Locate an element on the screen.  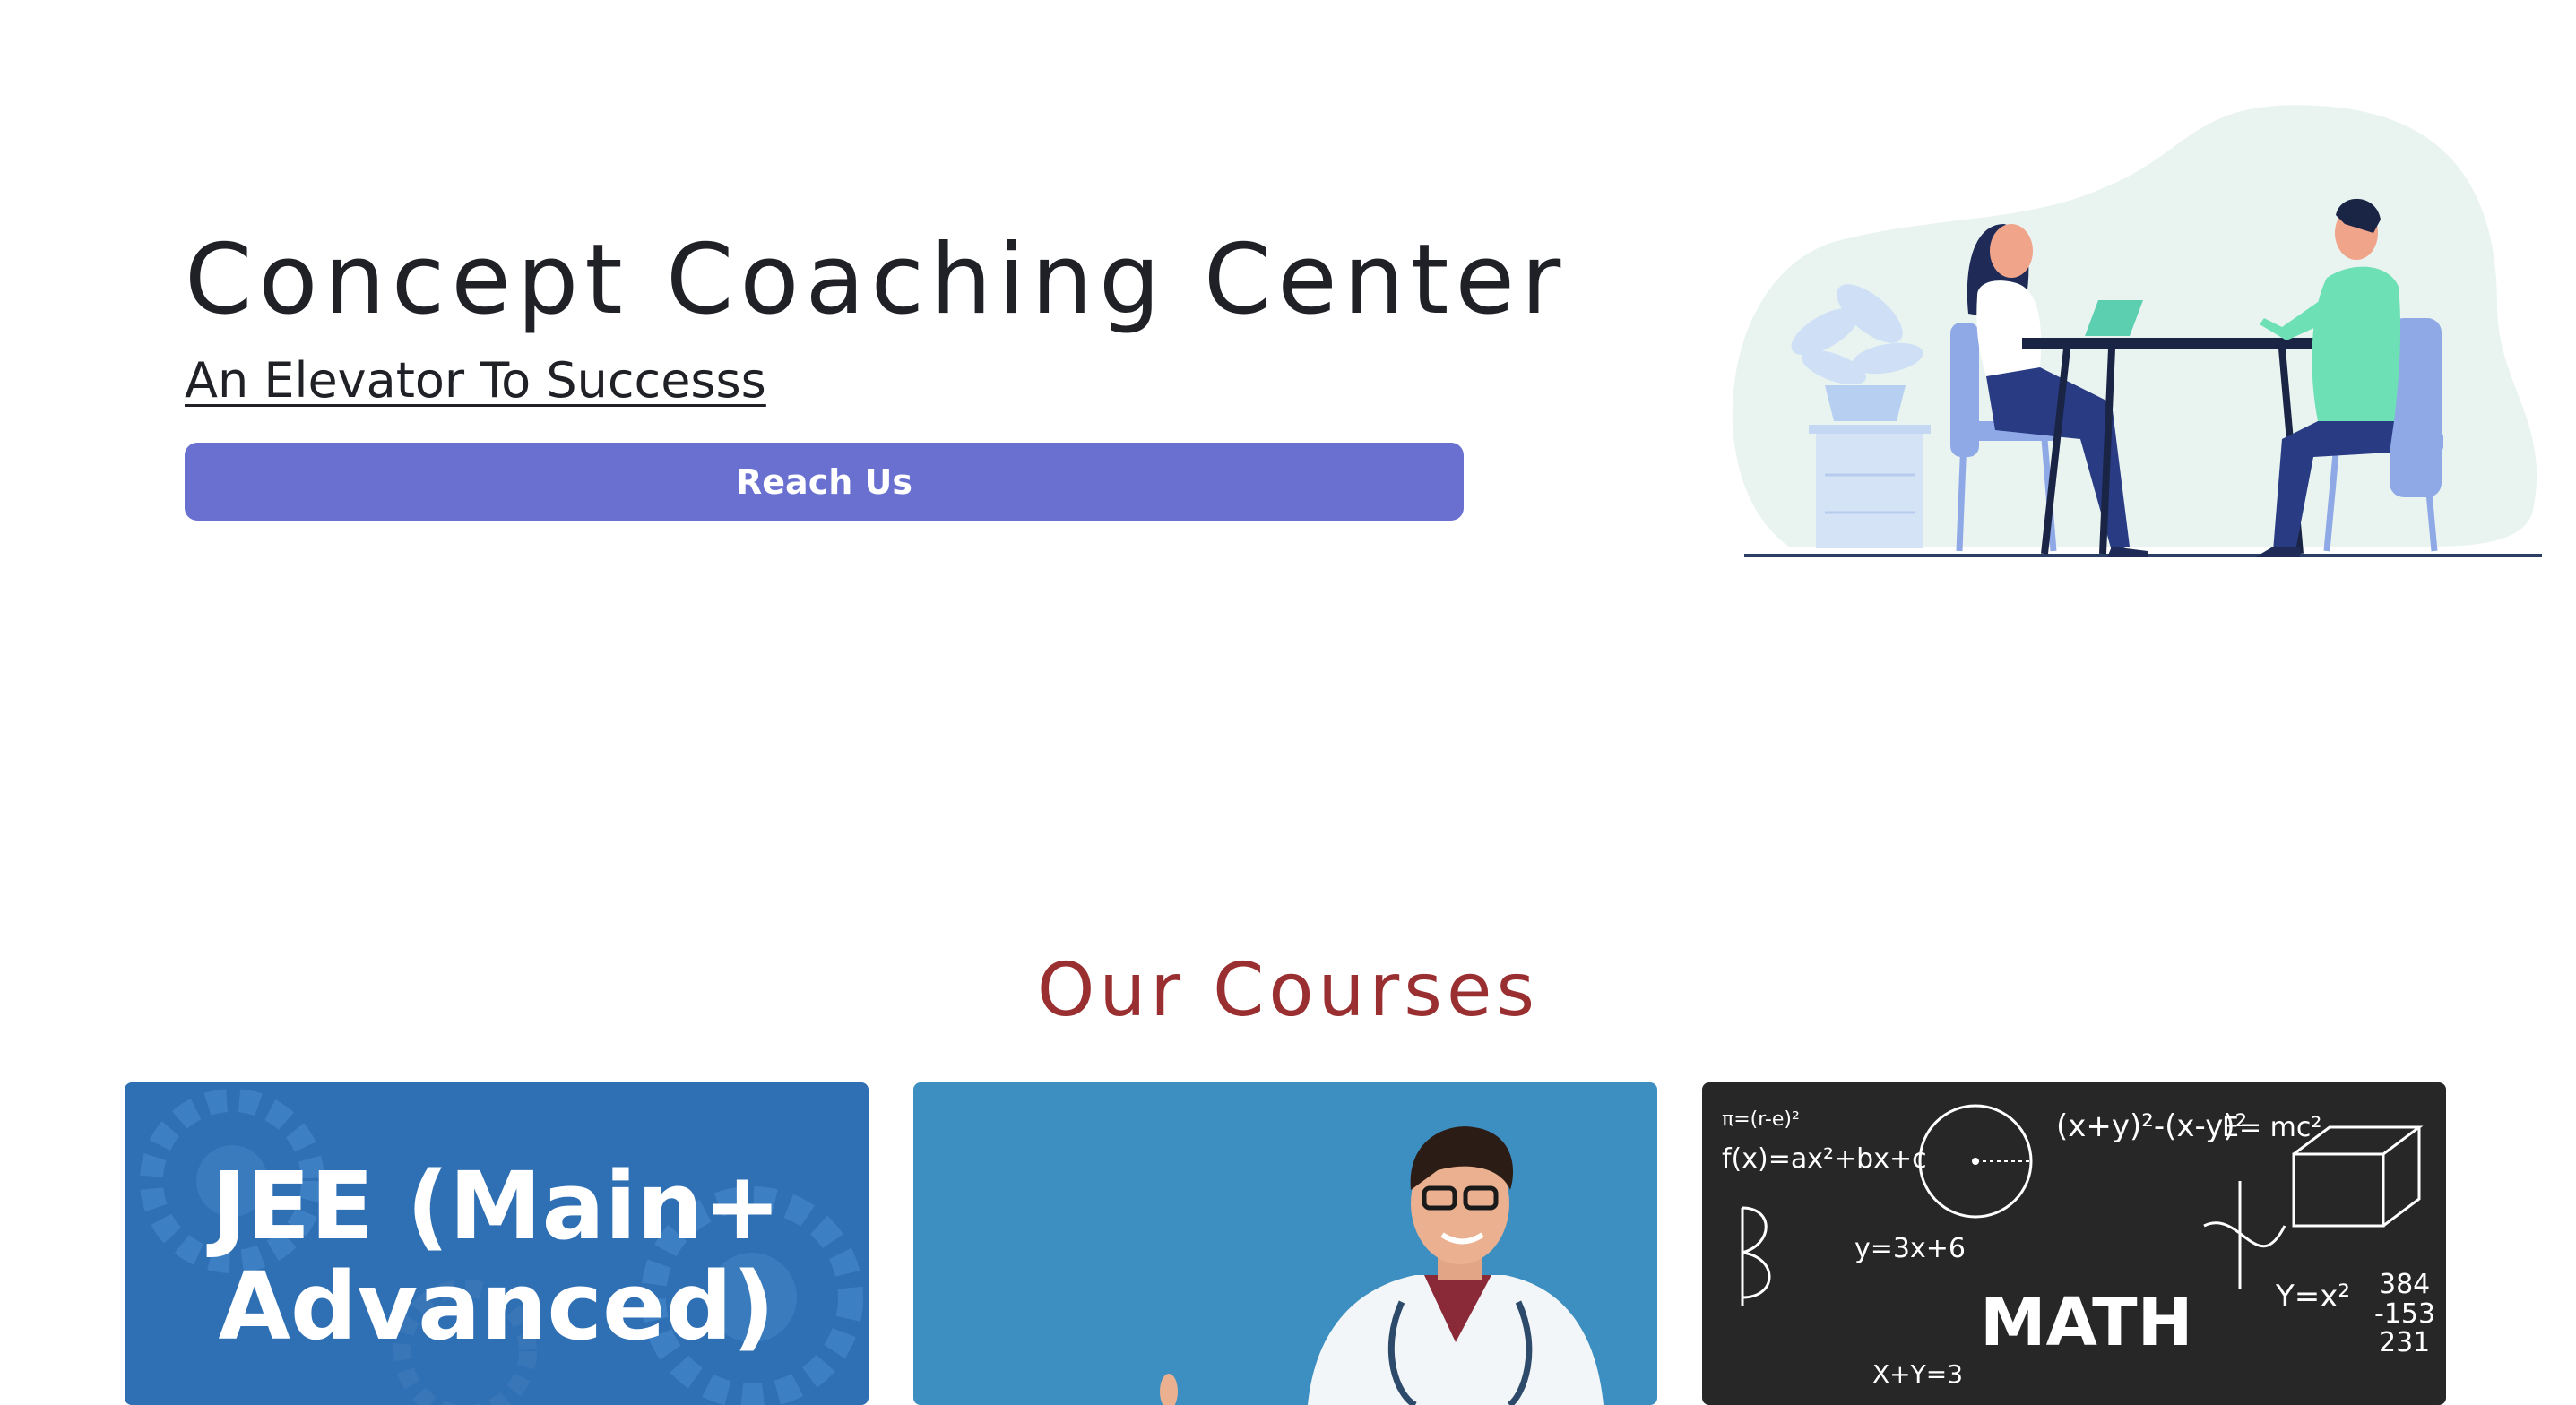
formula-text: π=(r-e)² is located at coordinates (1761, 1119).